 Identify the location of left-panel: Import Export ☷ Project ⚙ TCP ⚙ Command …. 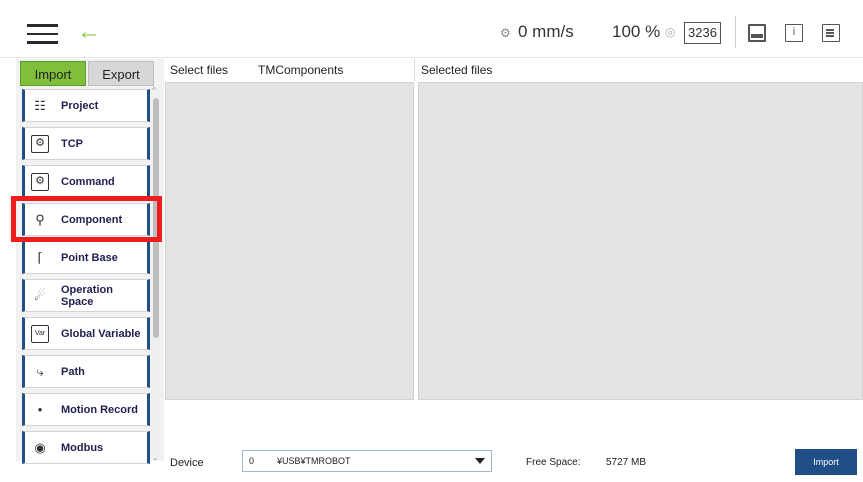
(90, 261).